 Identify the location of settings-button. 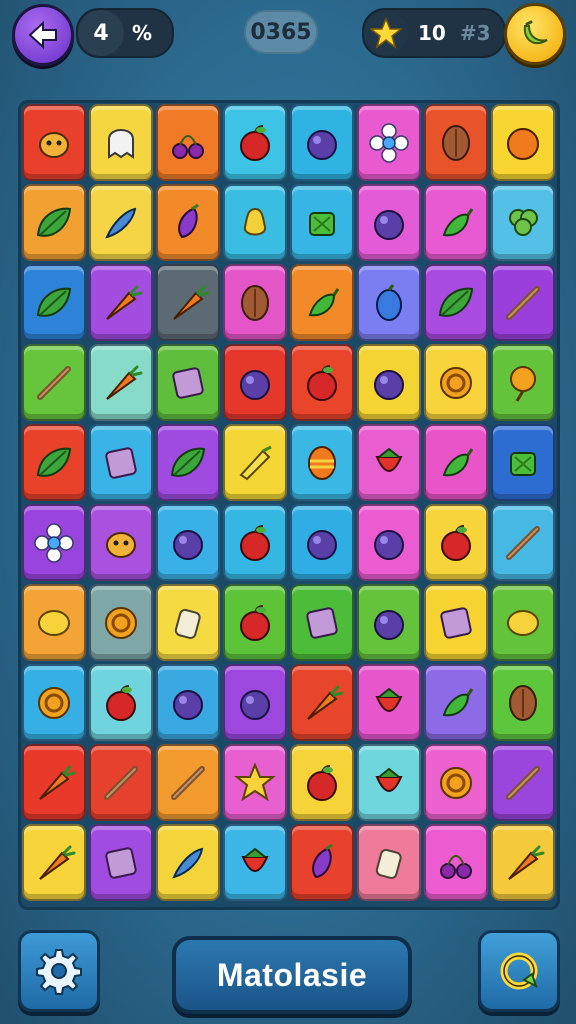
(59, 971).